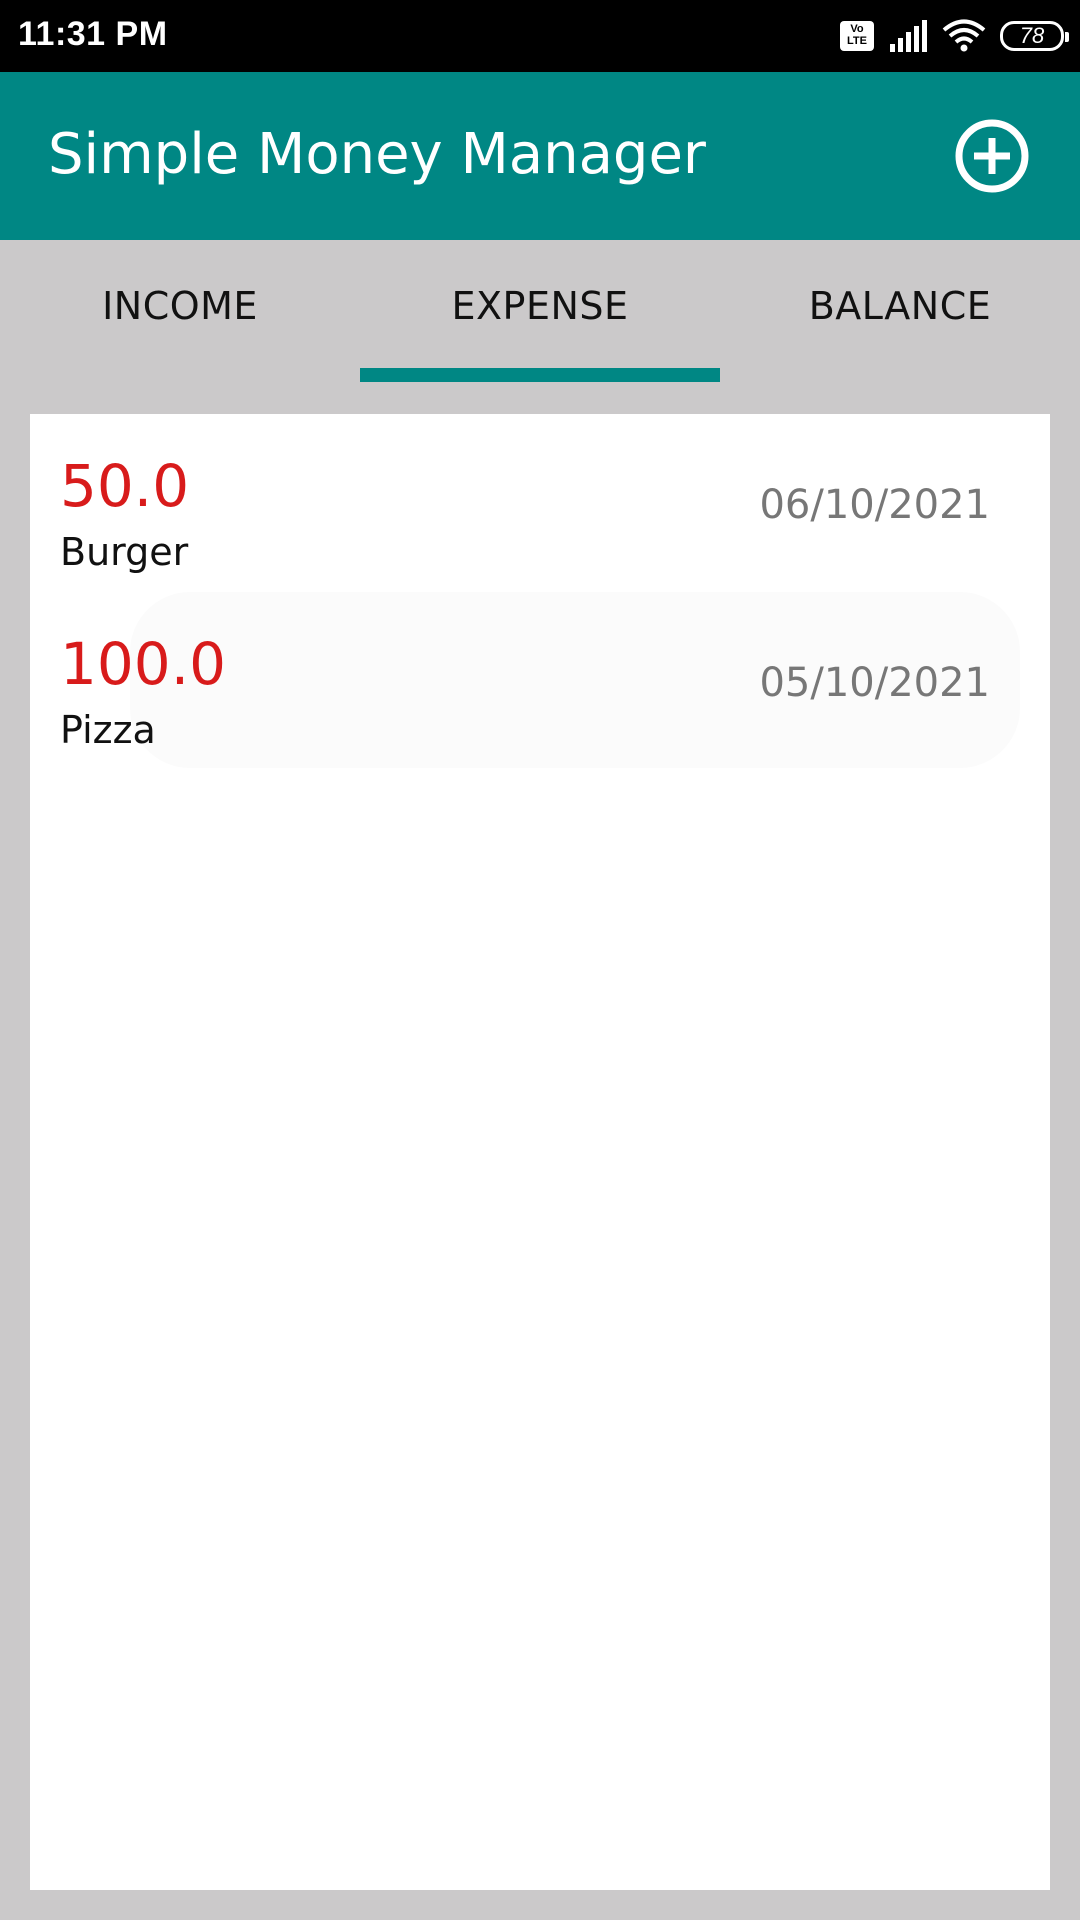 The image size is (1080, 1920). What do you see at coordinates (857, 41) in the screenshot?
I see `volte-label-bottom: LTE` at bounding box center [857, 41].